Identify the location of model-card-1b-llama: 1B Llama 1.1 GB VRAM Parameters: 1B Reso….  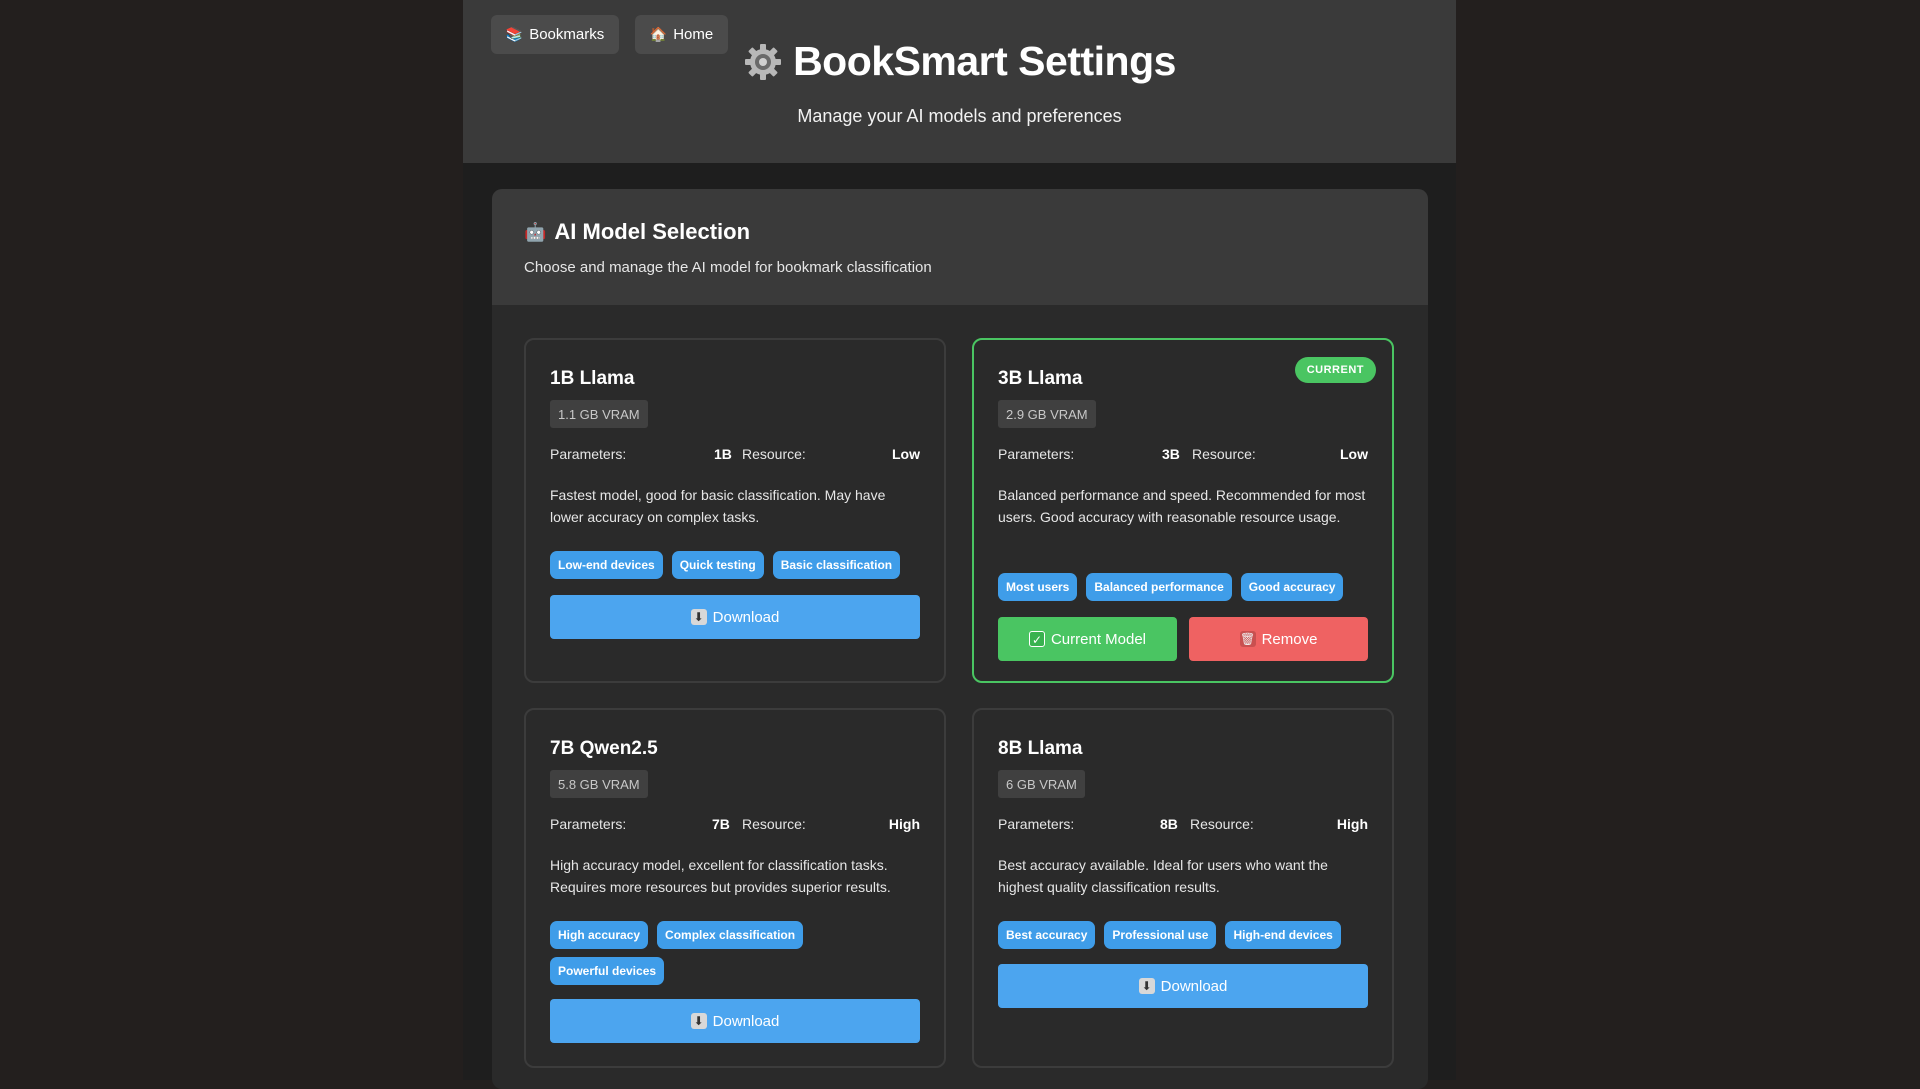
(735, 510).